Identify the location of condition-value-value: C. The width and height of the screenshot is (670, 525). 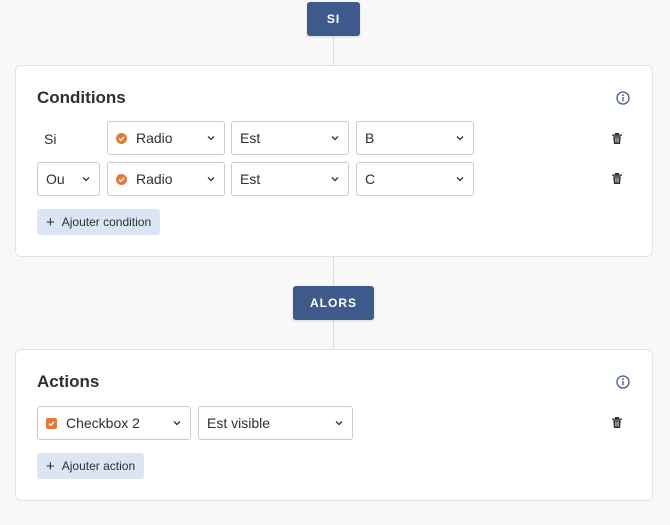
(370, 179).